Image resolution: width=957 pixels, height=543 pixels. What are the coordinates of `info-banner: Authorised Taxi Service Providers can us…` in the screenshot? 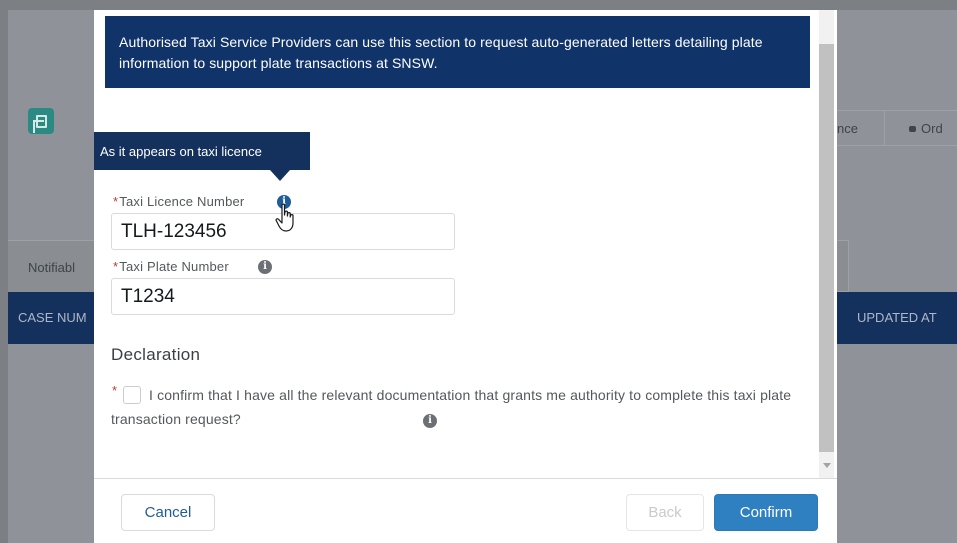 It's located at (457, 52).